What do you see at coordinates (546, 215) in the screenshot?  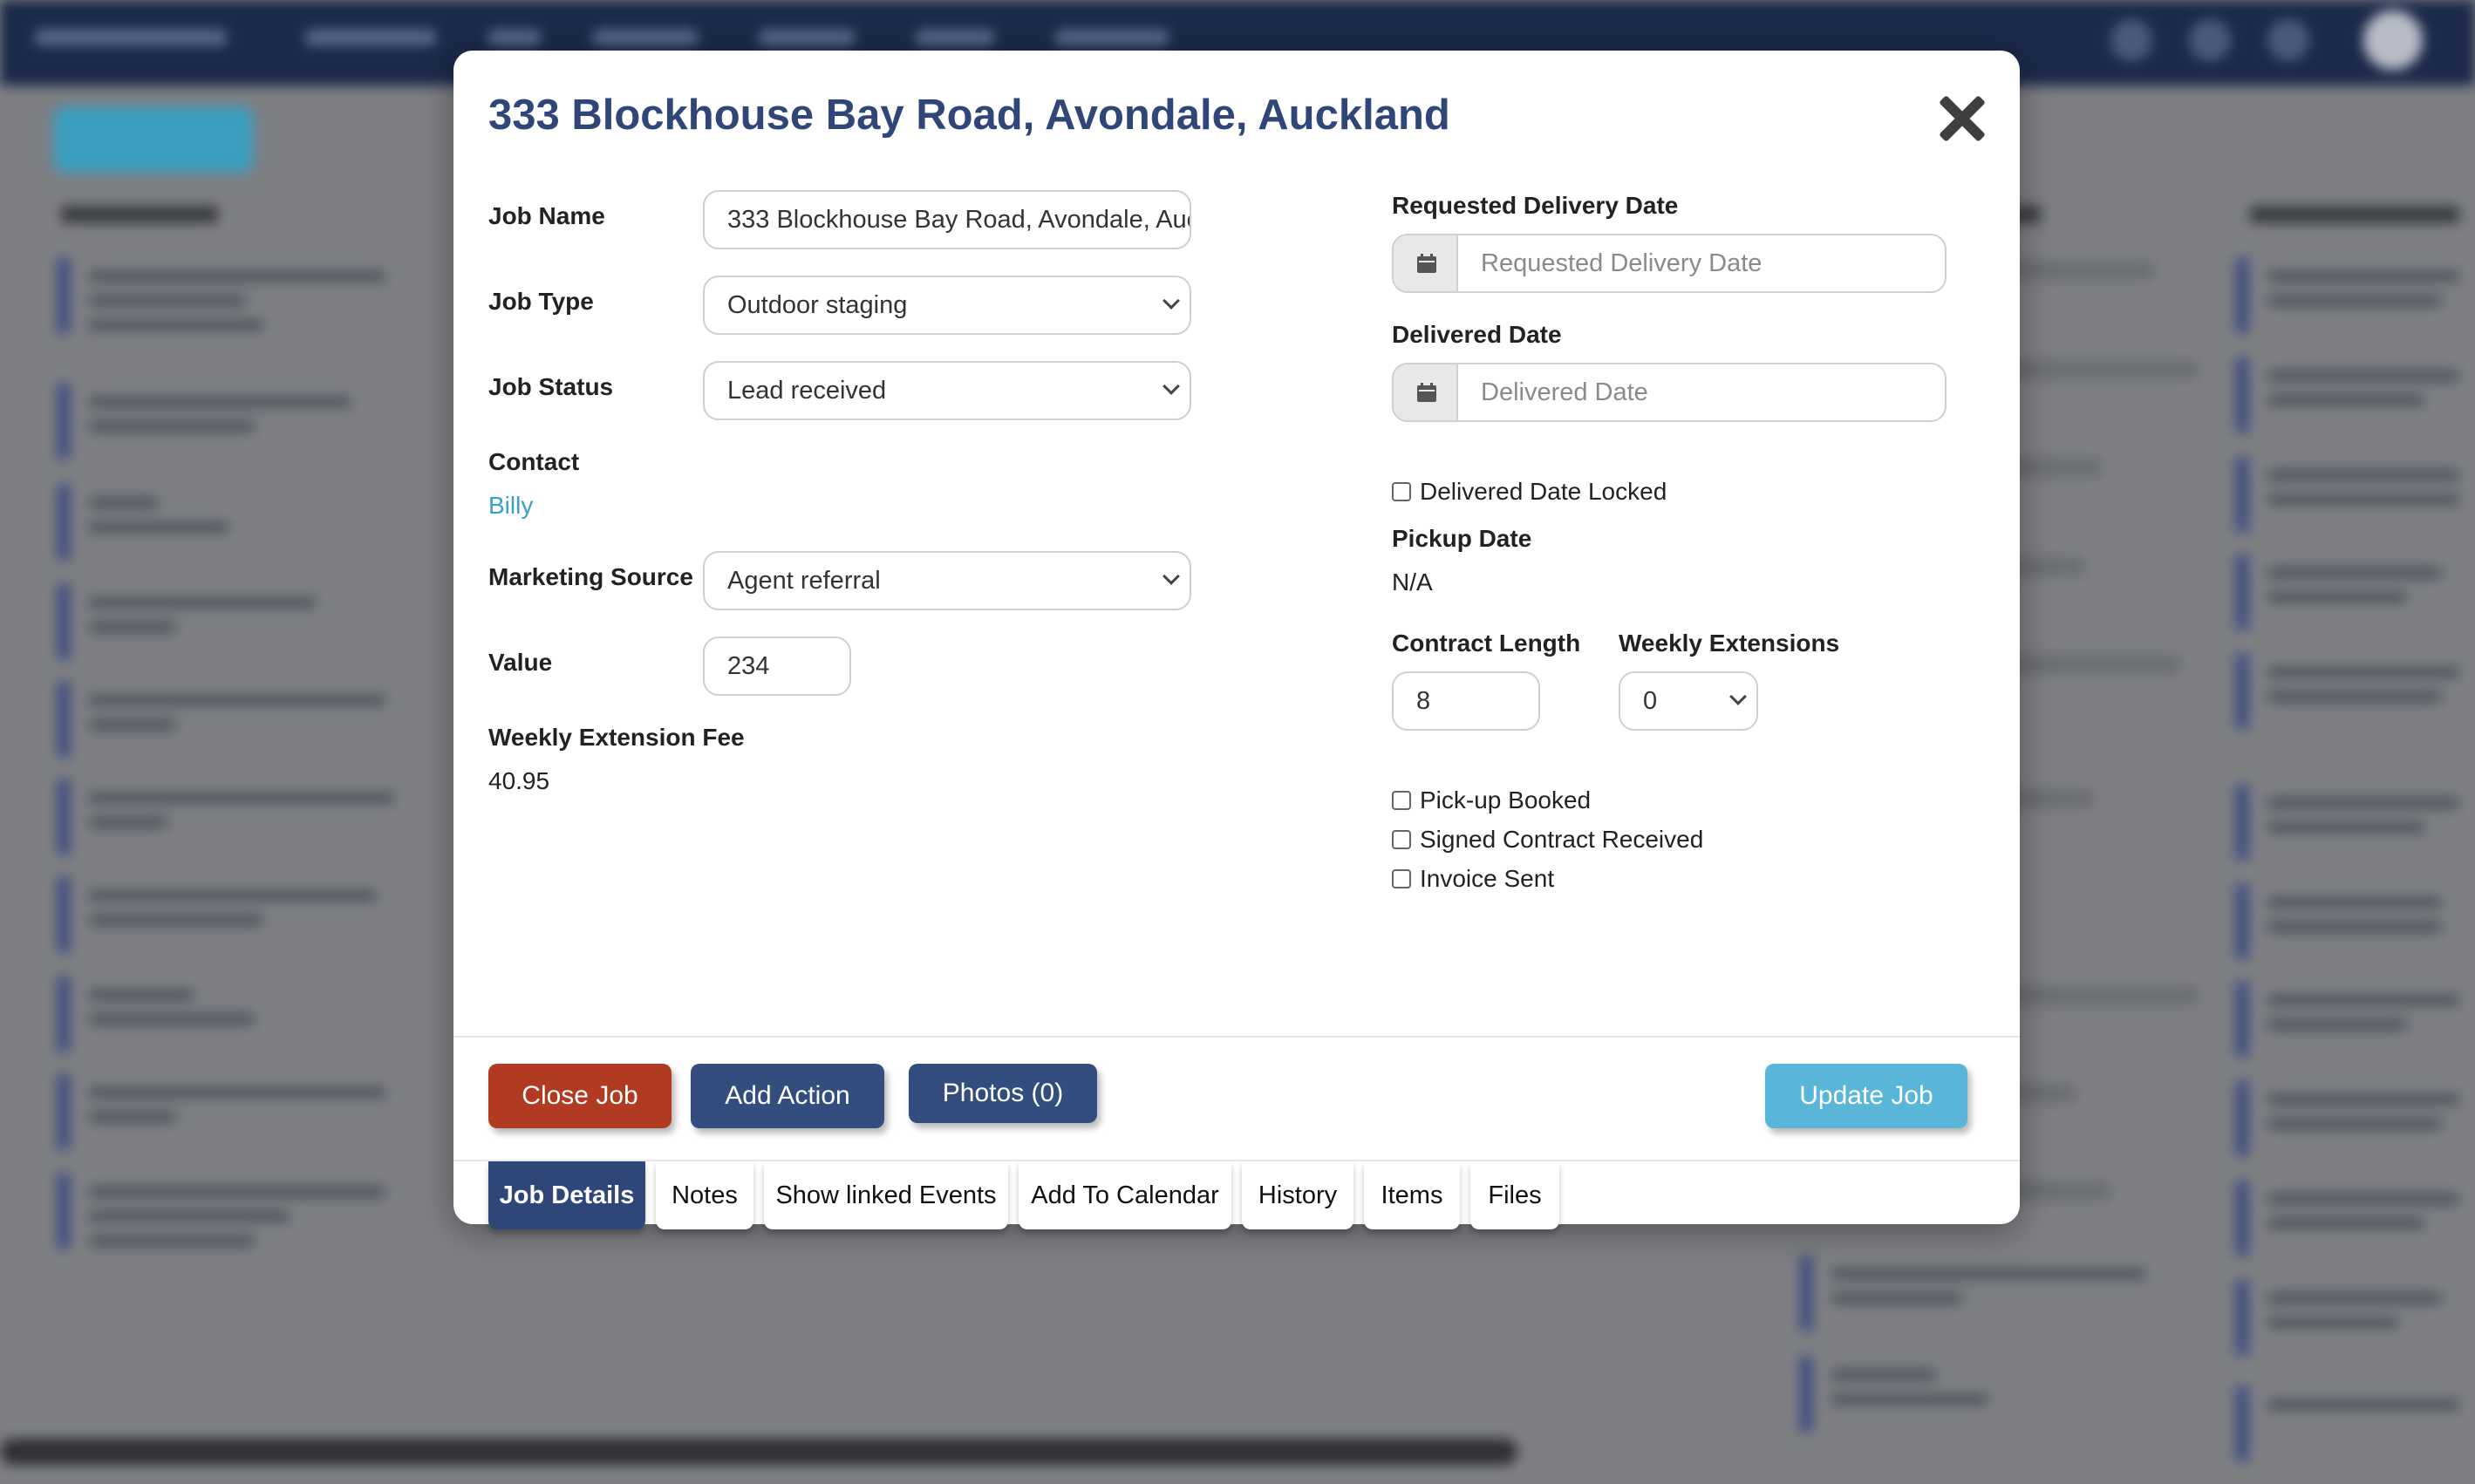 I see `job-name-label: Job Name` at bounding box center [546, 215].